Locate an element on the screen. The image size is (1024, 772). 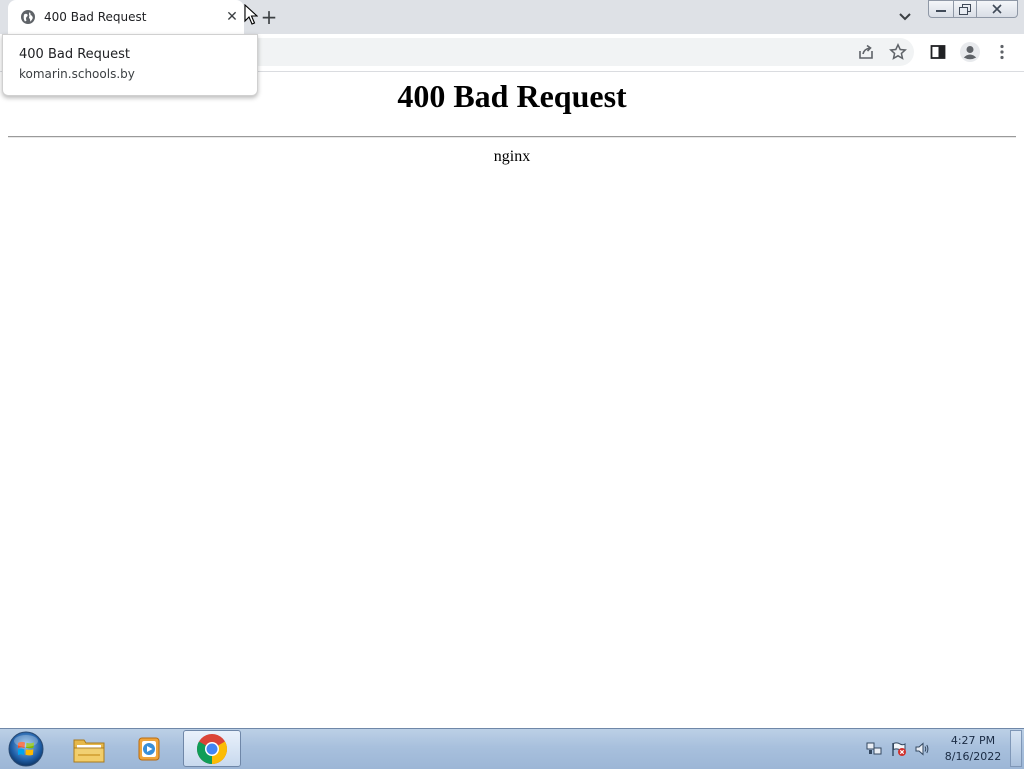
chevron-down-icon is located at coordinates (905, 17).